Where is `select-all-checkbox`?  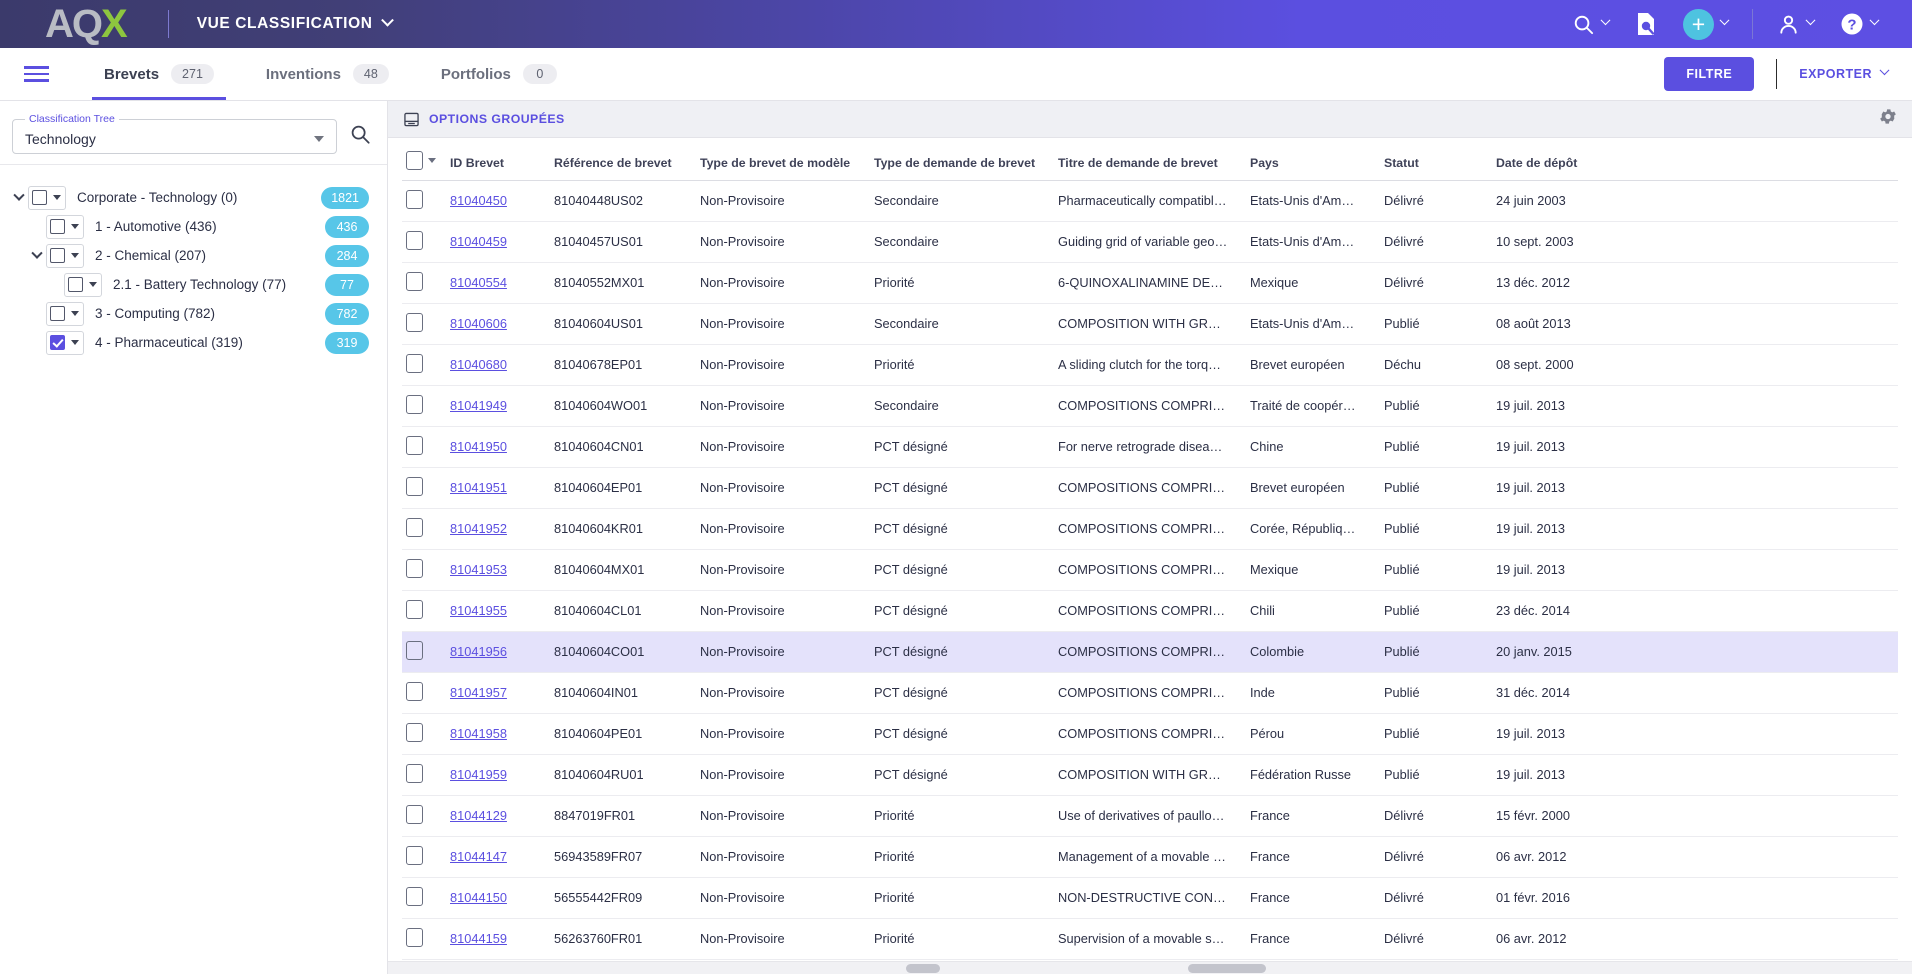
select-all-checkbox is located at coordinates (414, 160).